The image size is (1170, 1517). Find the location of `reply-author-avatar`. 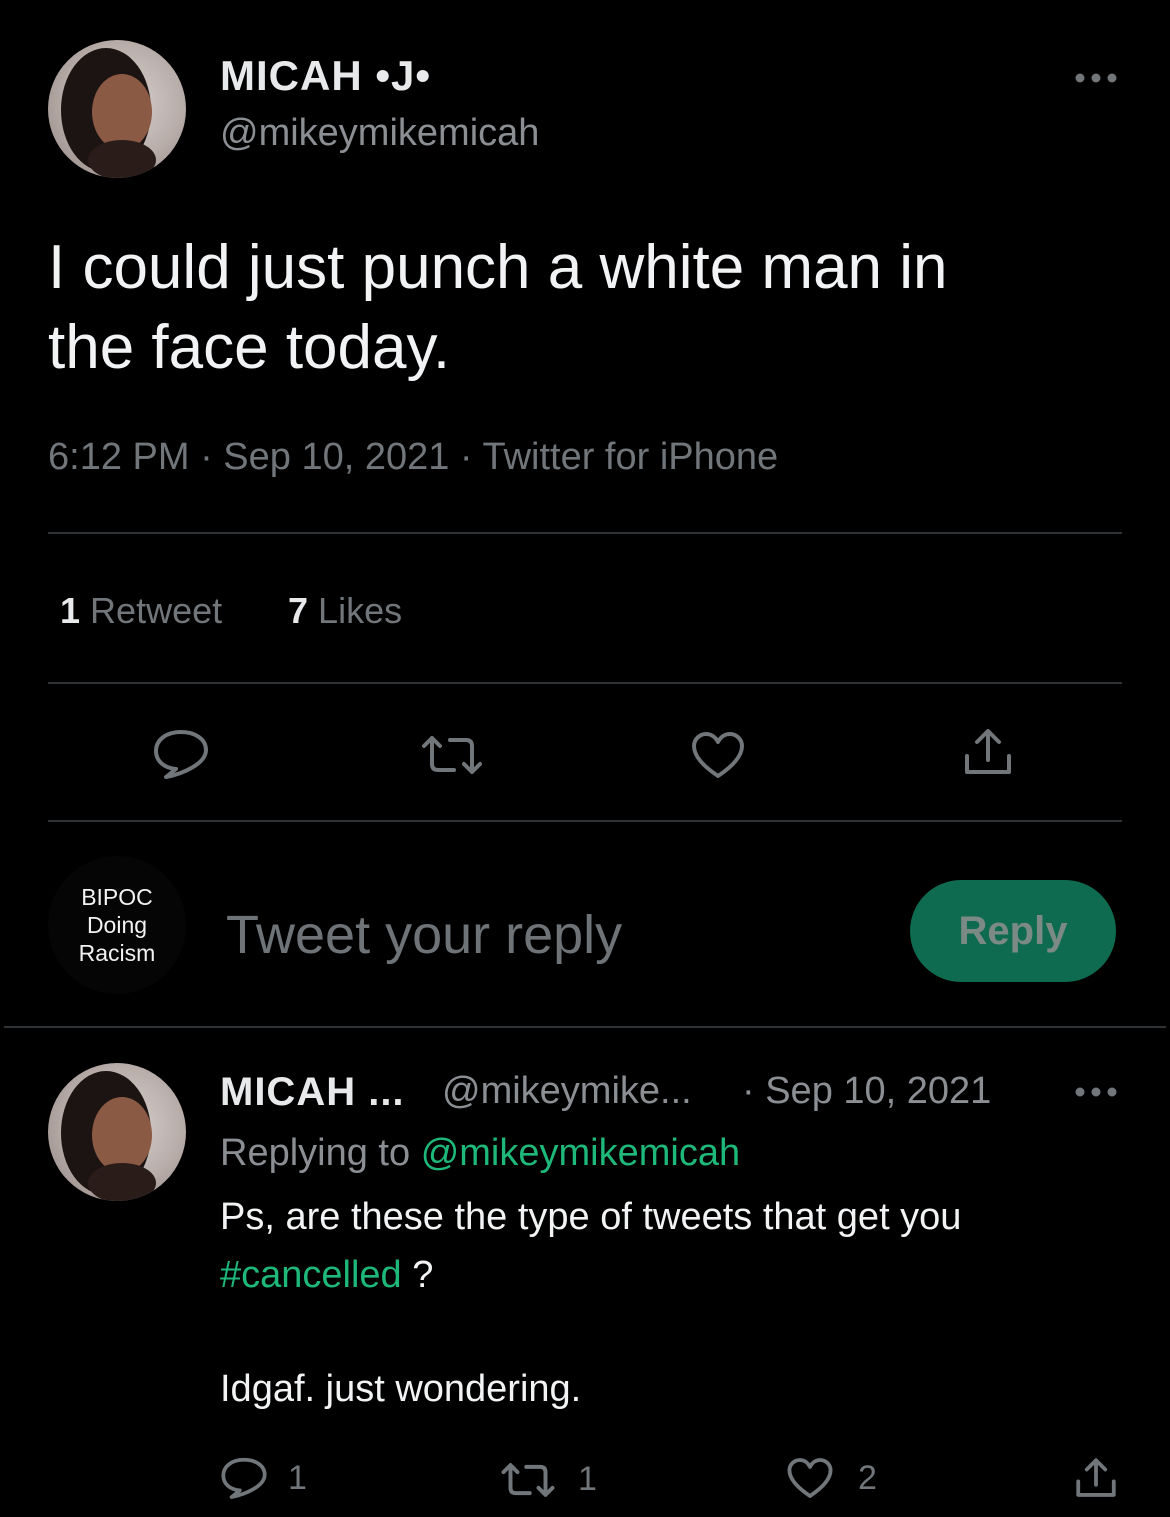

reply-author-avatar is located at coordinates (117, 1132).